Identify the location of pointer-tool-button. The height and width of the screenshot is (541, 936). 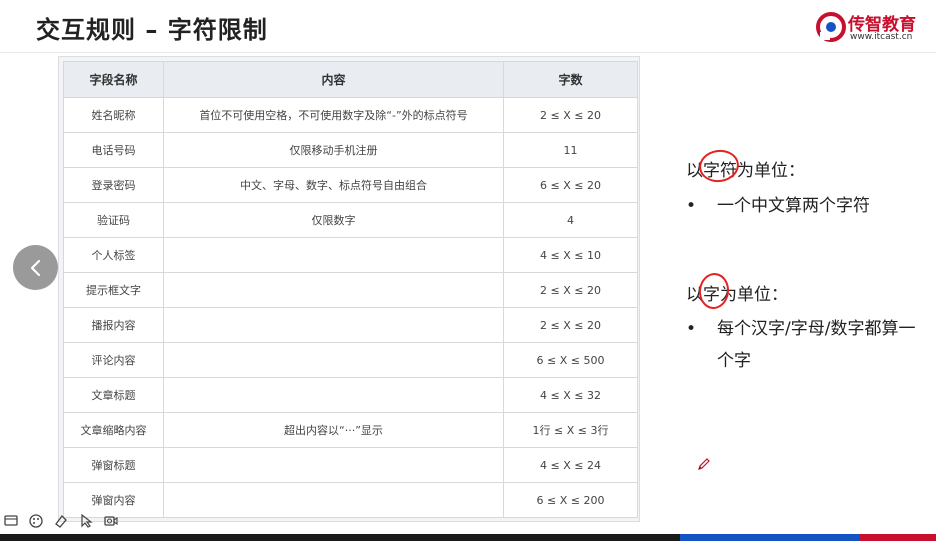
(86, 521).